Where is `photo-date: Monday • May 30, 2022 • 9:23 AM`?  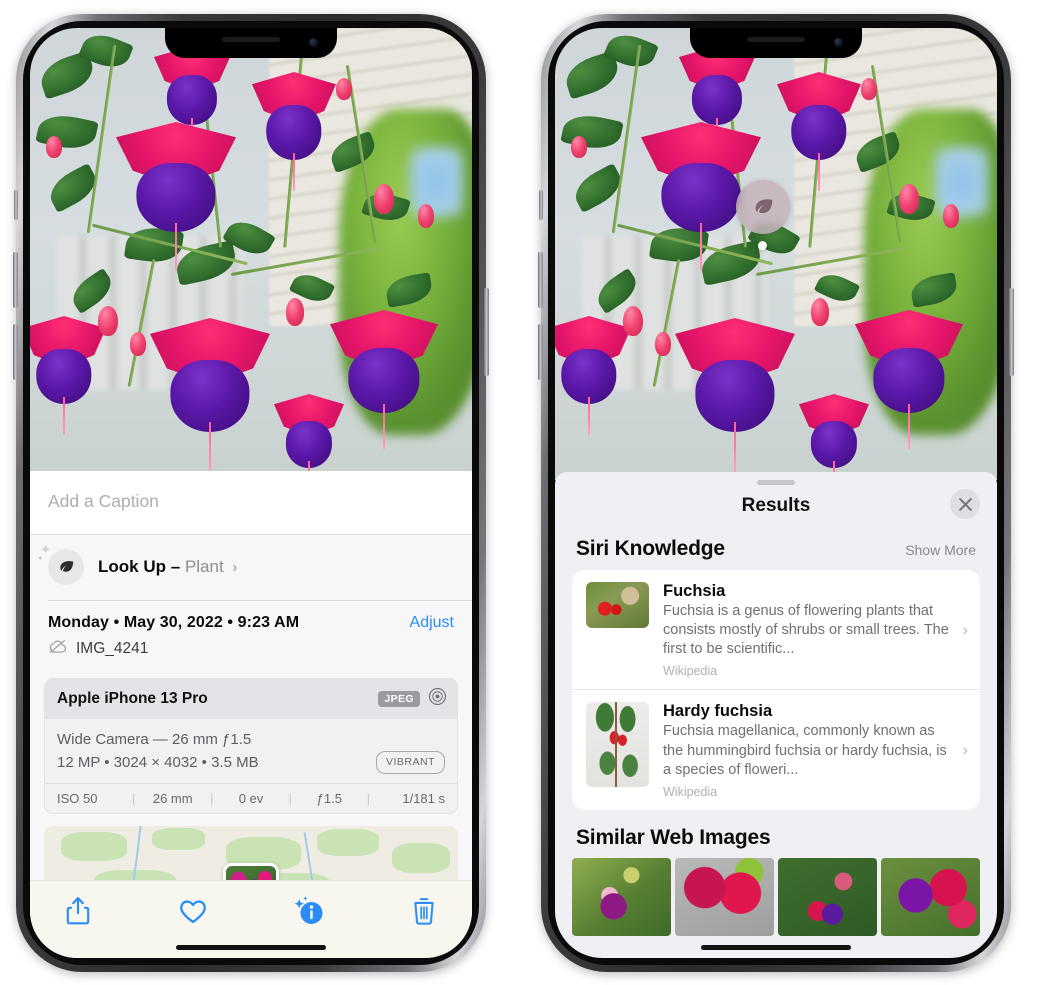 photo-date: Monday • May 30, 2022 • 9:23 AM is located at coordinates (174, 622).